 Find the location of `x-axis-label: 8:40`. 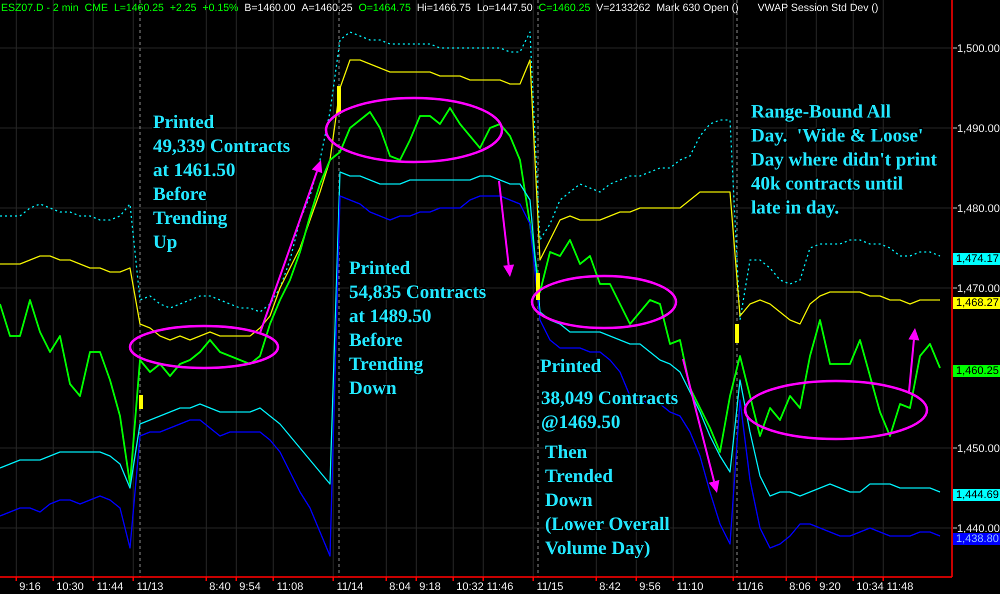

x-axis-label: 8:40 is located at coordinates (220, 587).